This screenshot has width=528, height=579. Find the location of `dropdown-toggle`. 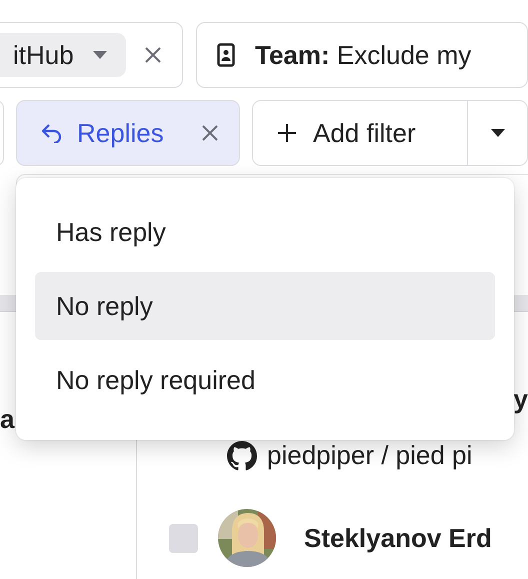

dropdown-toggle is located at coordinates (497, 133).